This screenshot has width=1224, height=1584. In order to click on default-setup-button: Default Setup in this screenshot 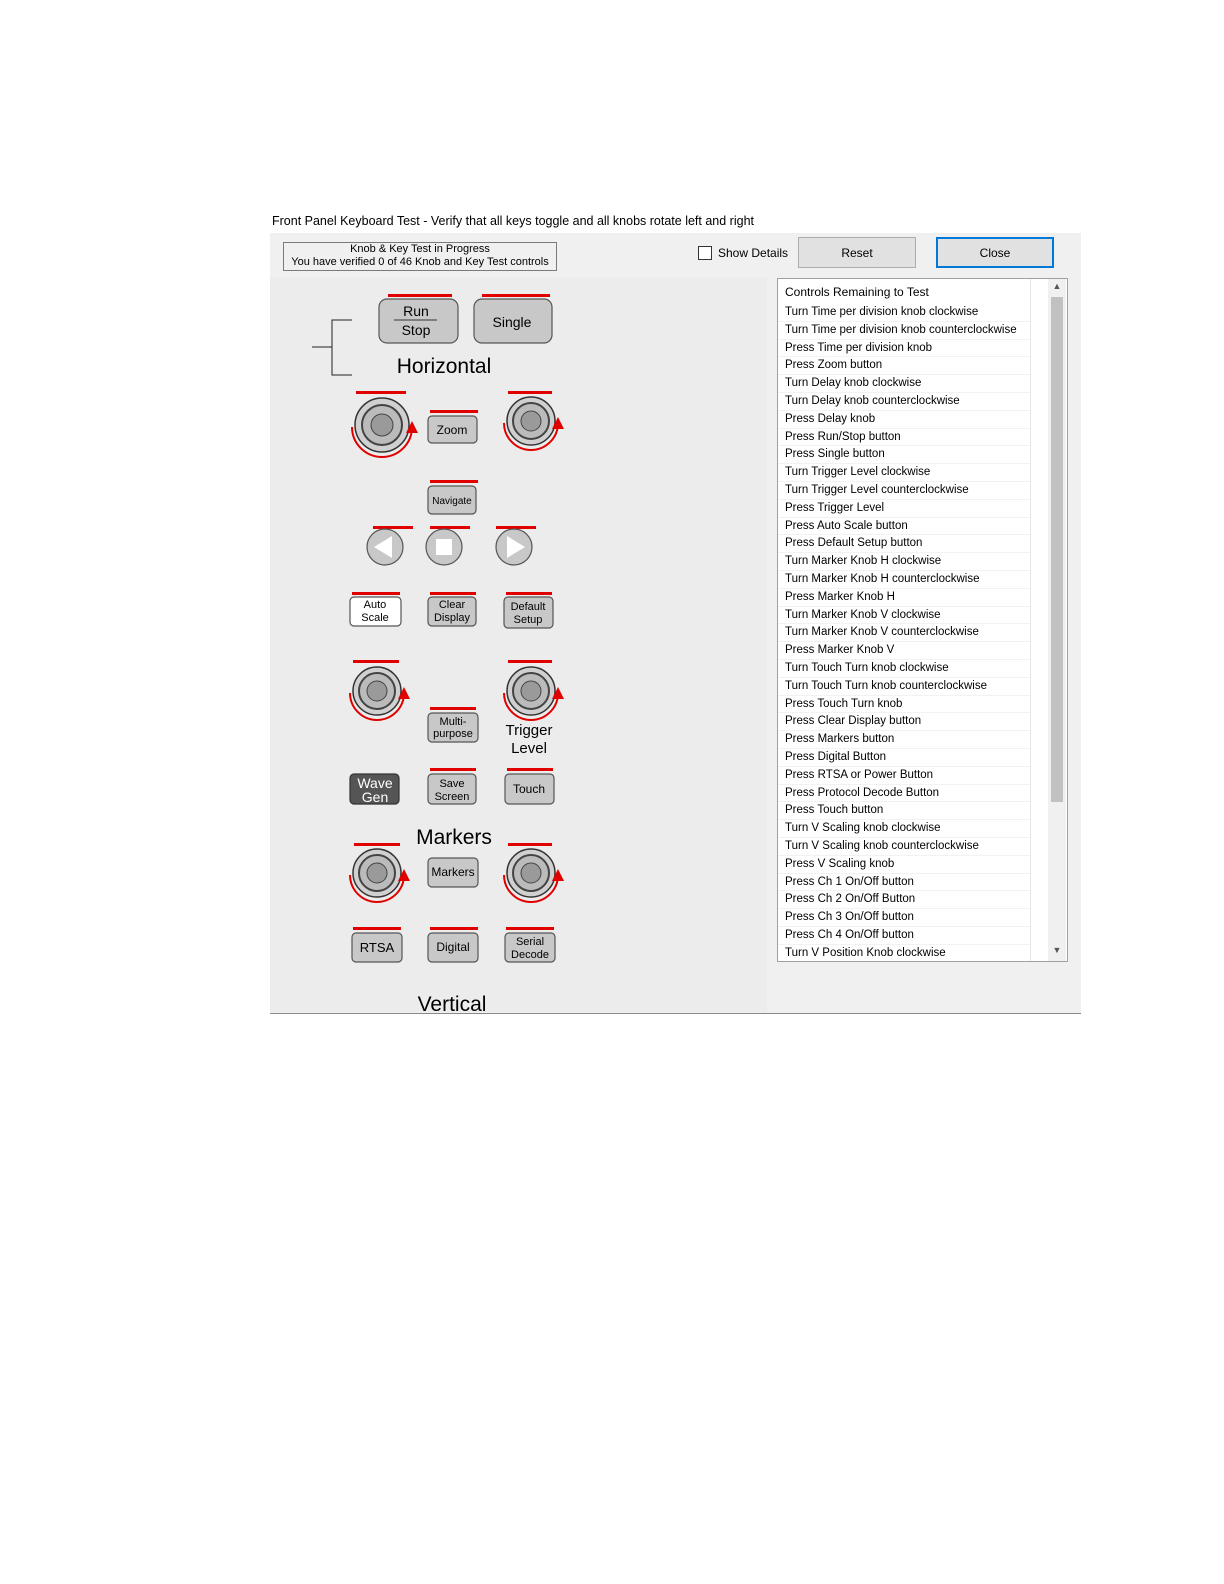, I will do `click(528, 612)`.